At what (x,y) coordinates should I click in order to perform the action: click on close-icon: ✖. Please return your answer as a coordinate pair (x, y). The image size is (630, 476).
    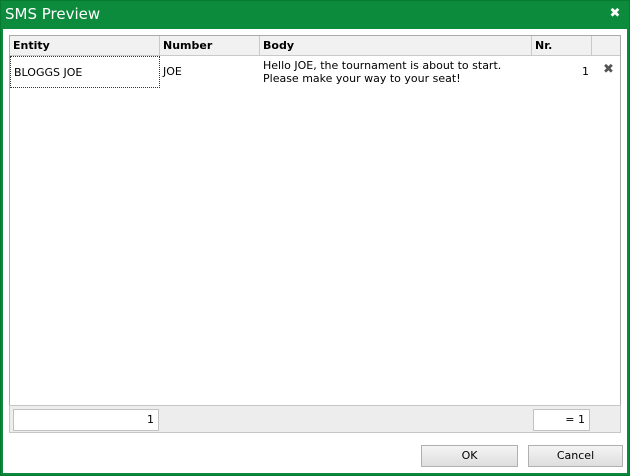
    Looking at the image, I should click on (615, 14).